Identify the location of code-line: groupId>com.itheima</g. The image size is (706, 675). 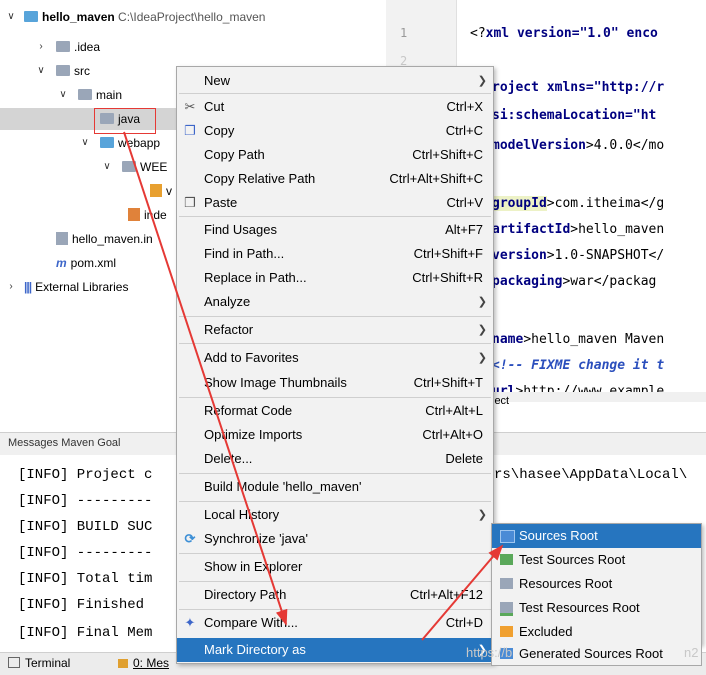
(578, 203).